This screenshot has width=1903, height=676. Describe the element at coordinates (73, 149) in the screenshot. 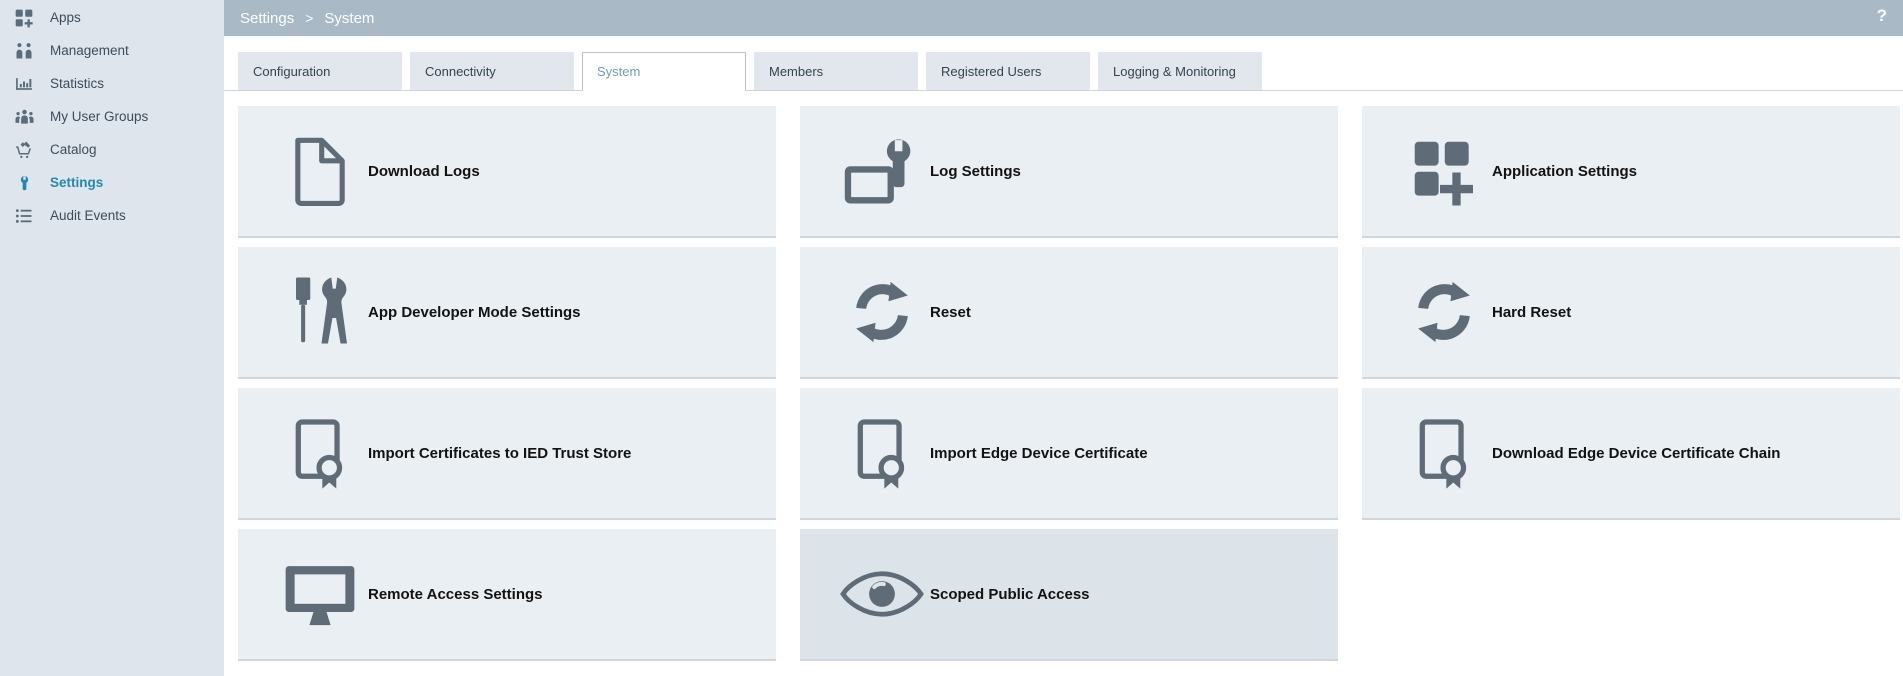

I see `sidebar-item-label: Catalog` at that location.